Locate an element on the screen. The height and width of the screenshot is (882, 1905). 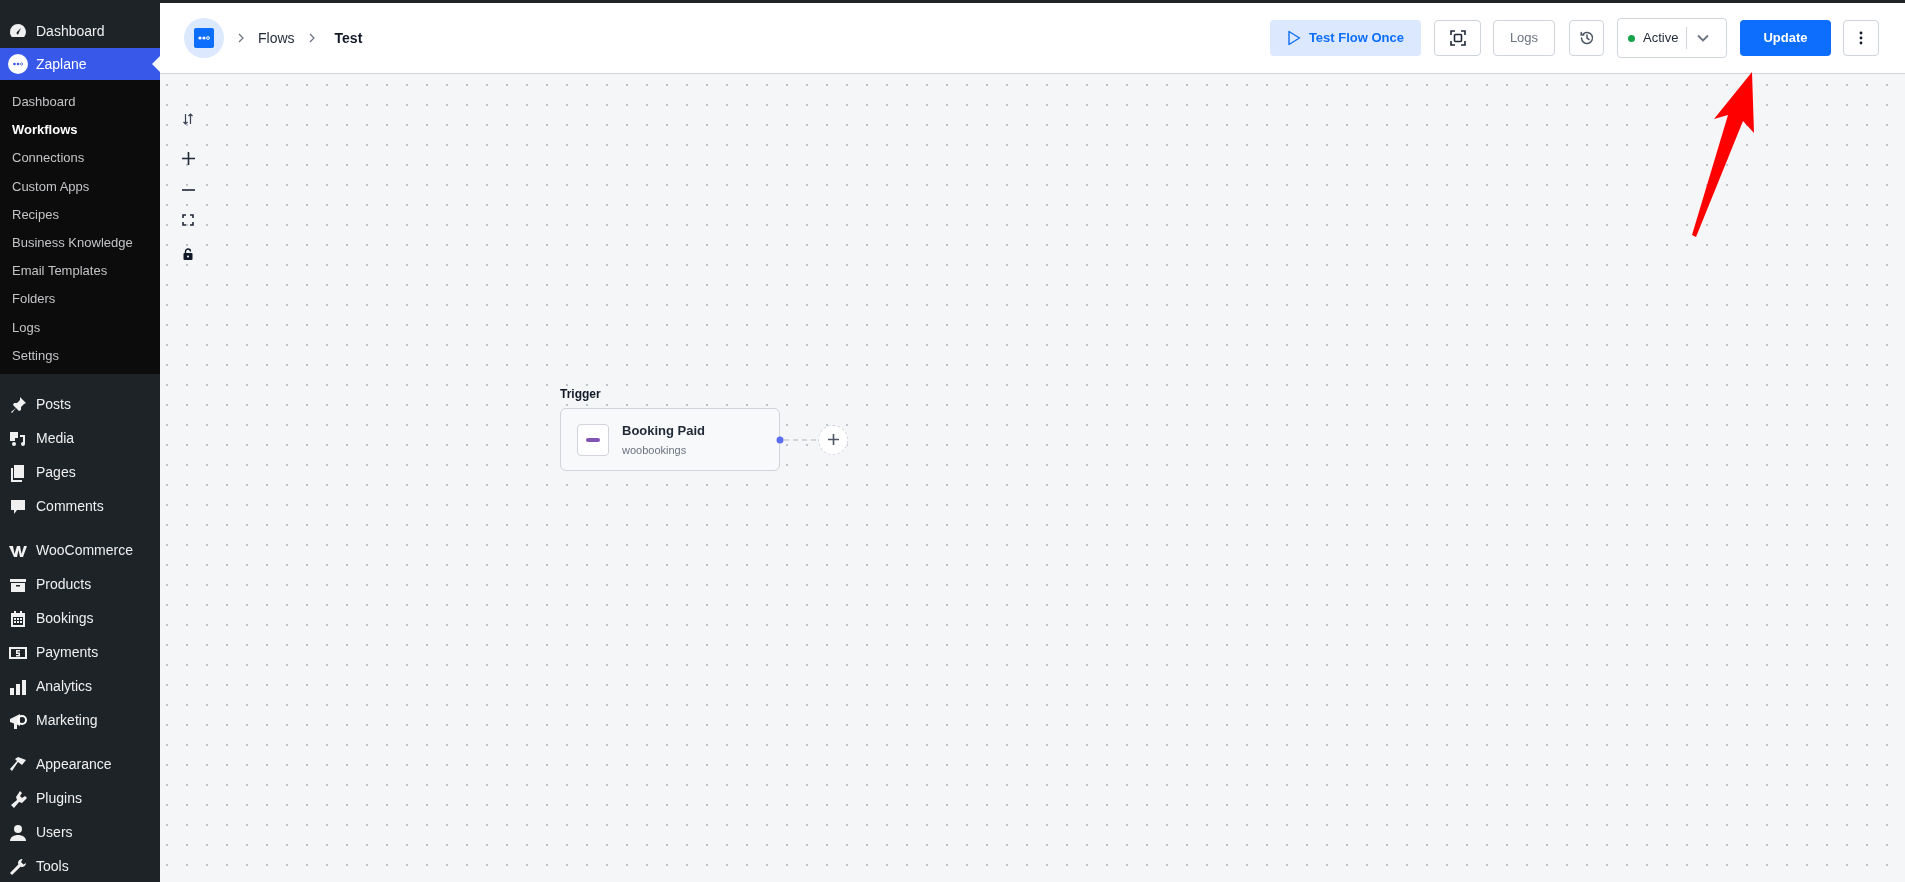
sidebar-item: Dashboard is located at coordinates (80, 31).